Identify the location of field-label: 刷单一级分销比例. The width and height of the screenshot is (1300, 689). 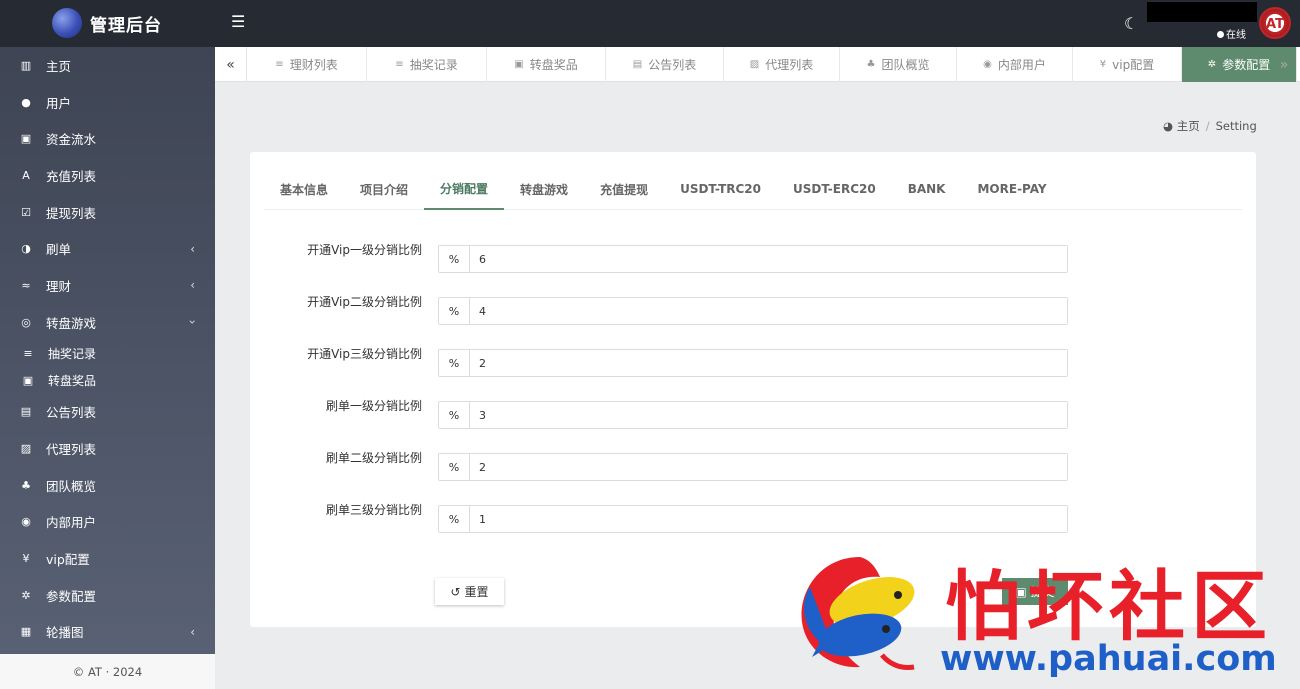
(373, 406).